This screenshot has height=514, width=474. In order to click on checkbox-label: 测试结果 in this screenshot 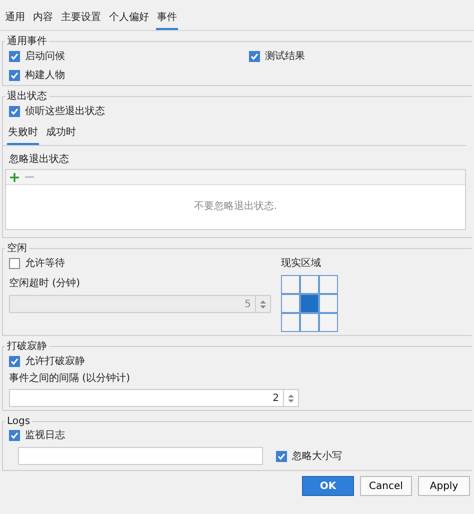, I will do `click(285, 56)`.